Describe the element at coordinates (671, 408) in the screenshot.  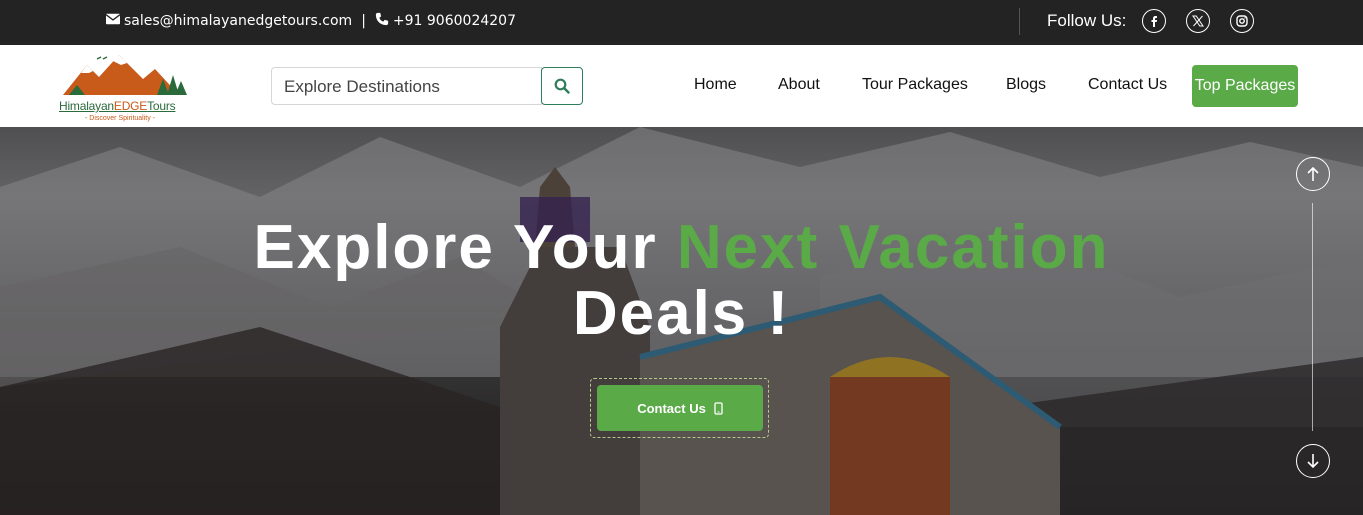
I see `hero-contact-label: Contact Us` at that location.